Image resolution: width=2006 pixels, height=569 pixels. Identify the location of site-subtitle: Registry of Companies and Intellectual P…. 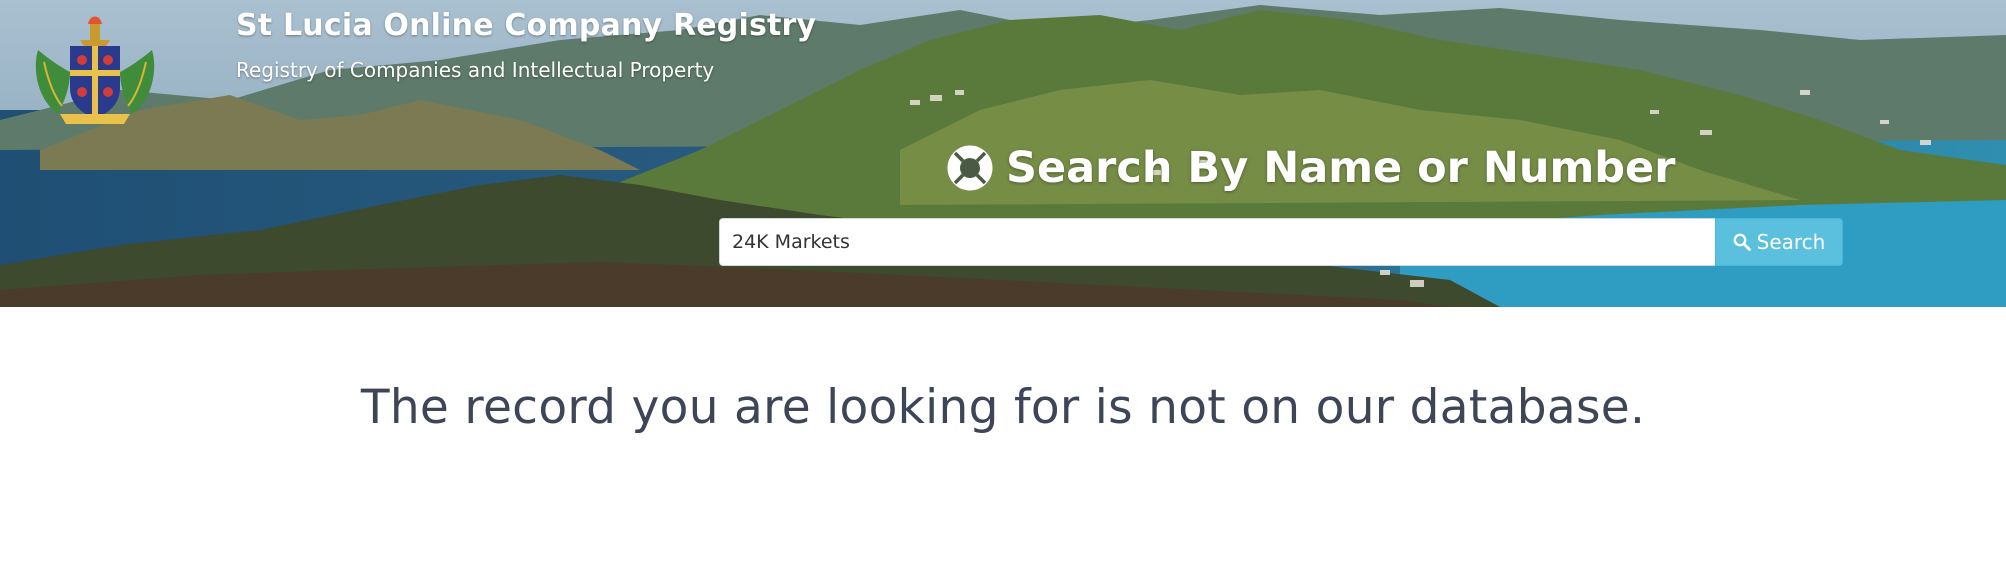
(475, 70).